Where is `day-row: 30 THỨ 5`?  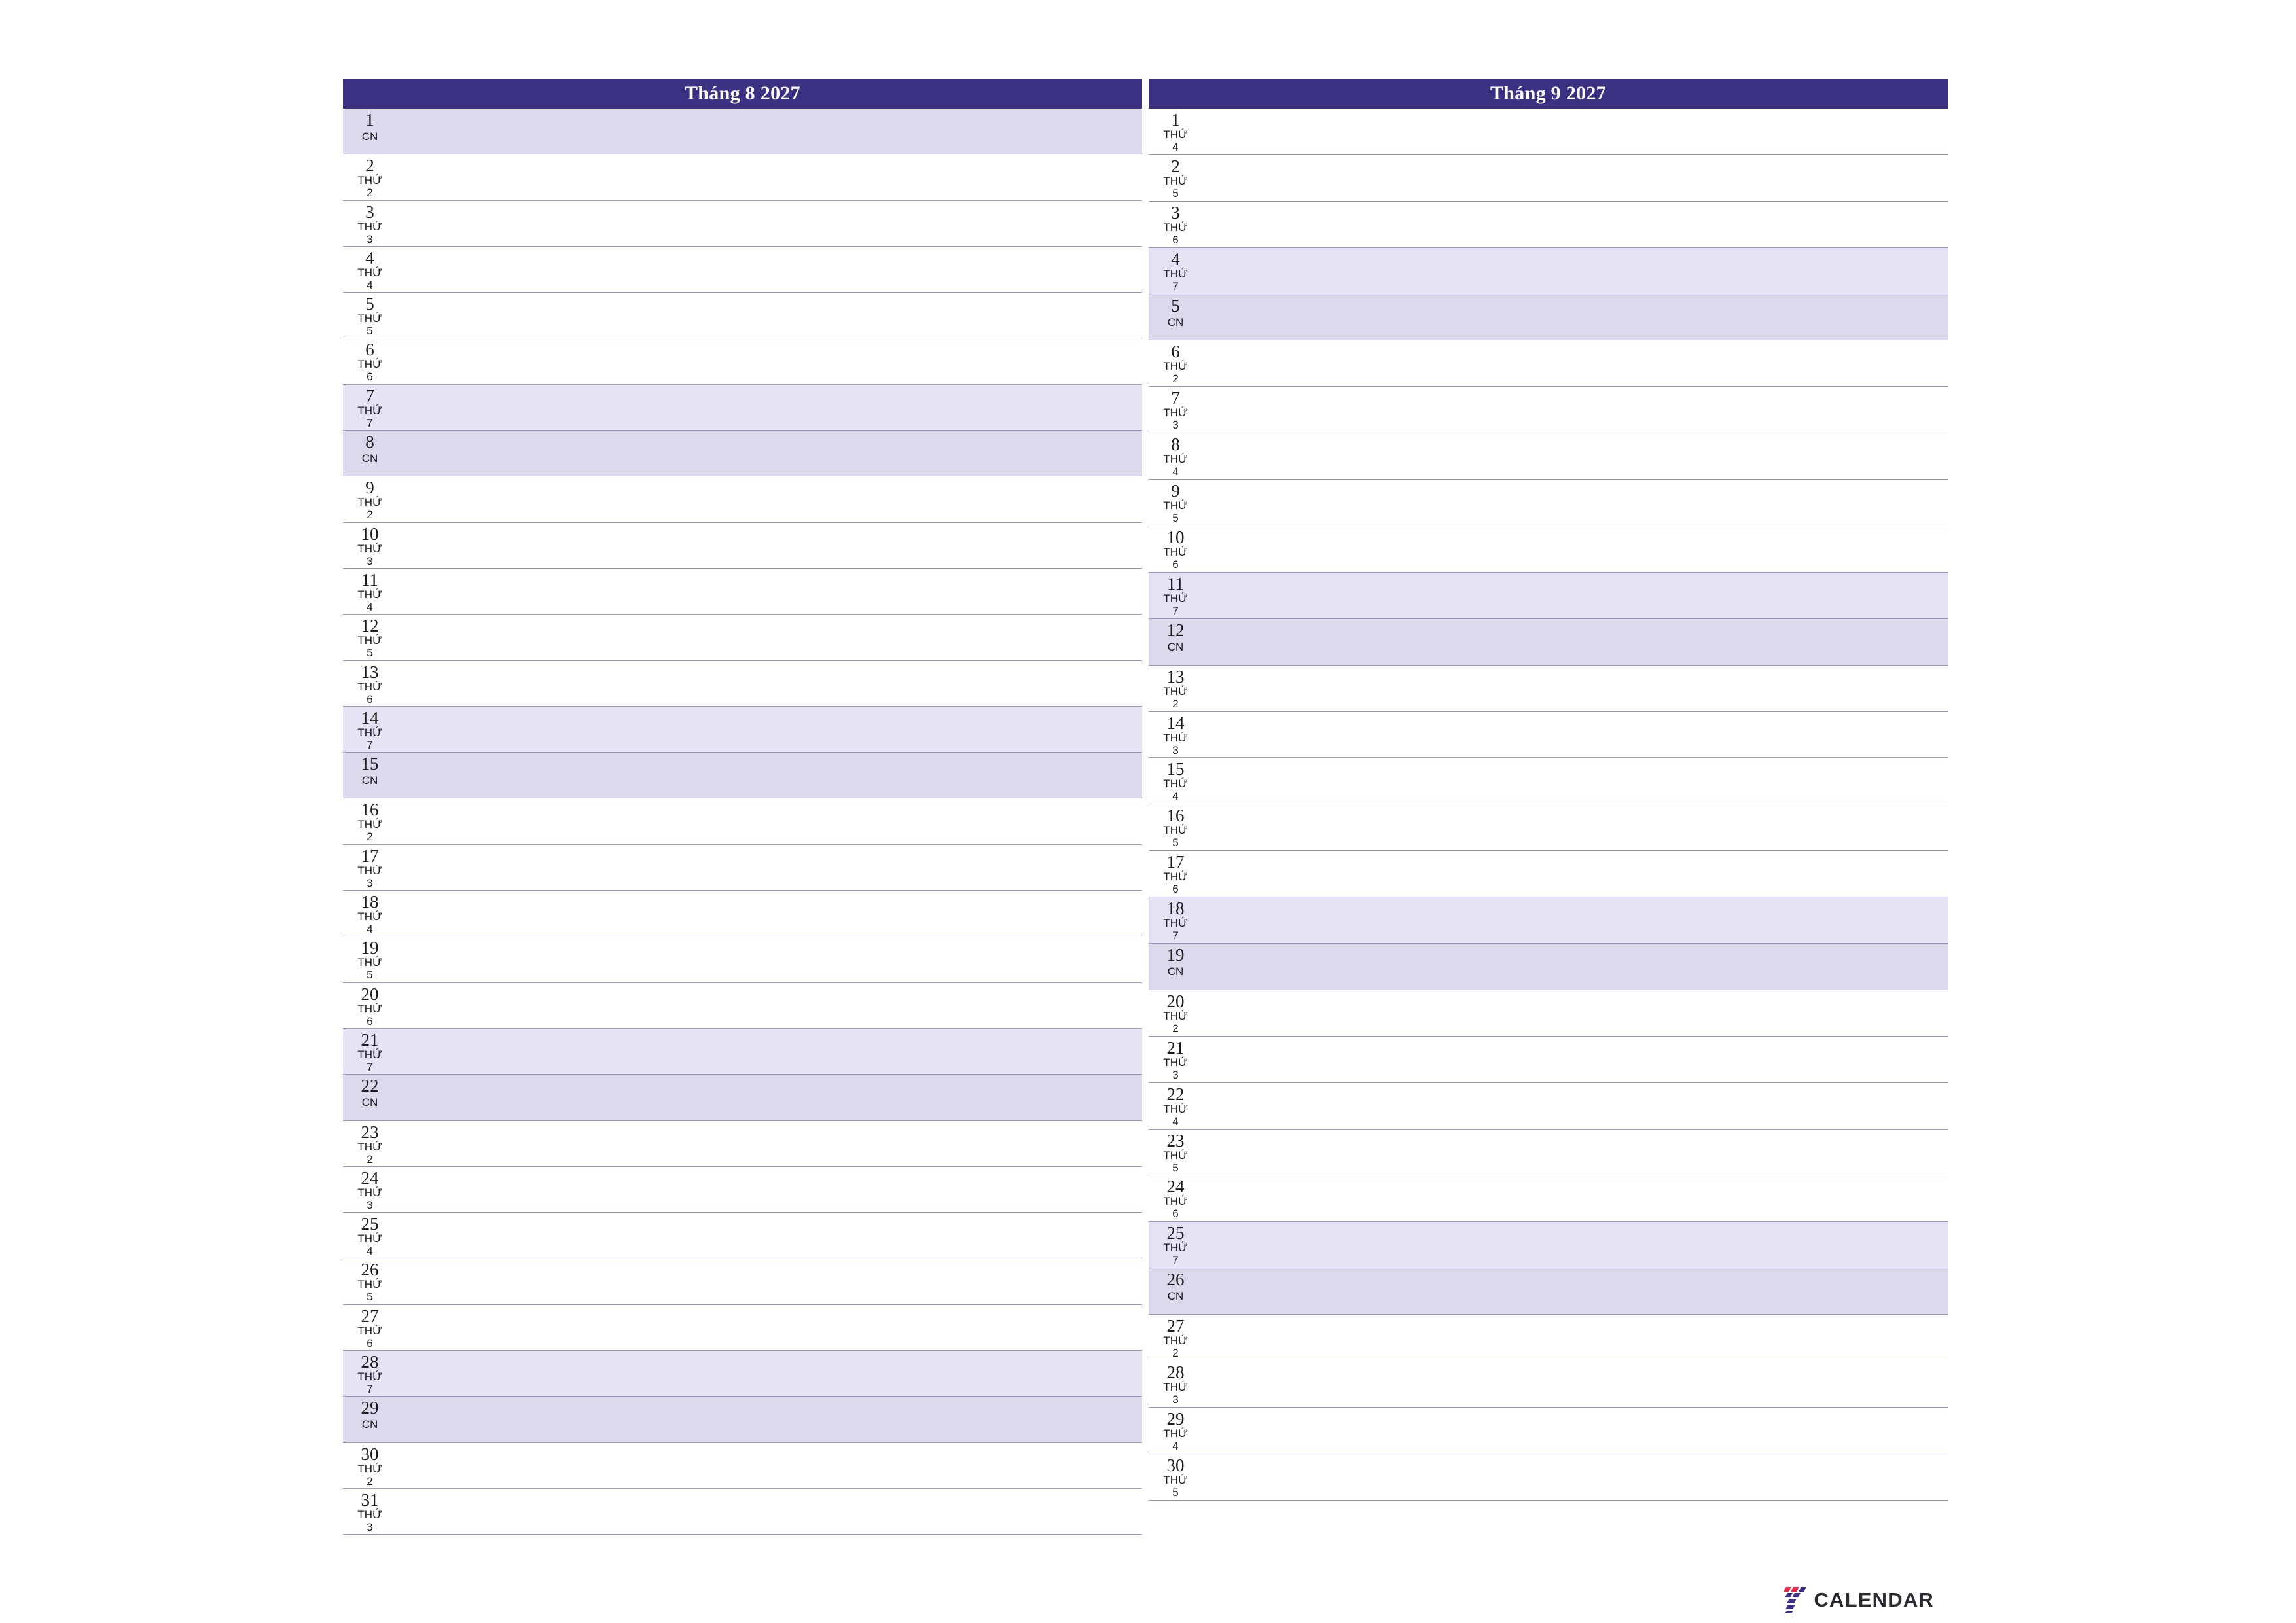 day-row: 30 THỨ 5 is located at coordinates (1548, 1478).